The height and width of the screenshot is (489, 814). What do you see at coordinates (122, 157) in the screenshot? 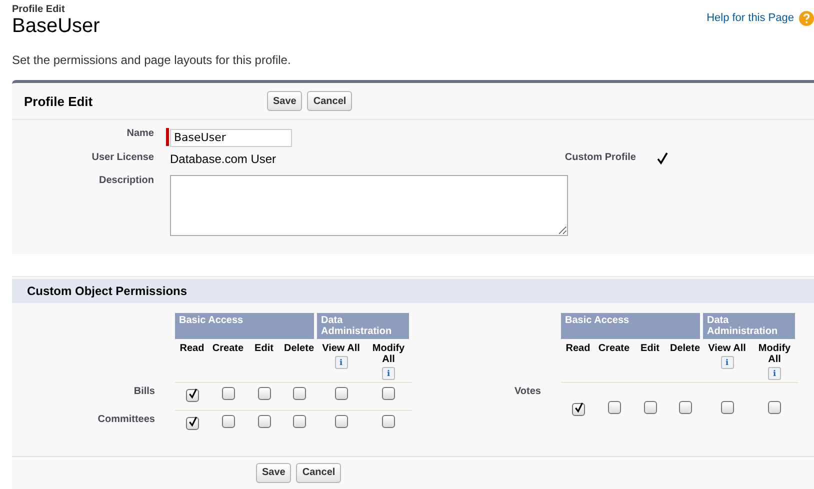
I see `field-label: User License` at bounding box center [122, 157].